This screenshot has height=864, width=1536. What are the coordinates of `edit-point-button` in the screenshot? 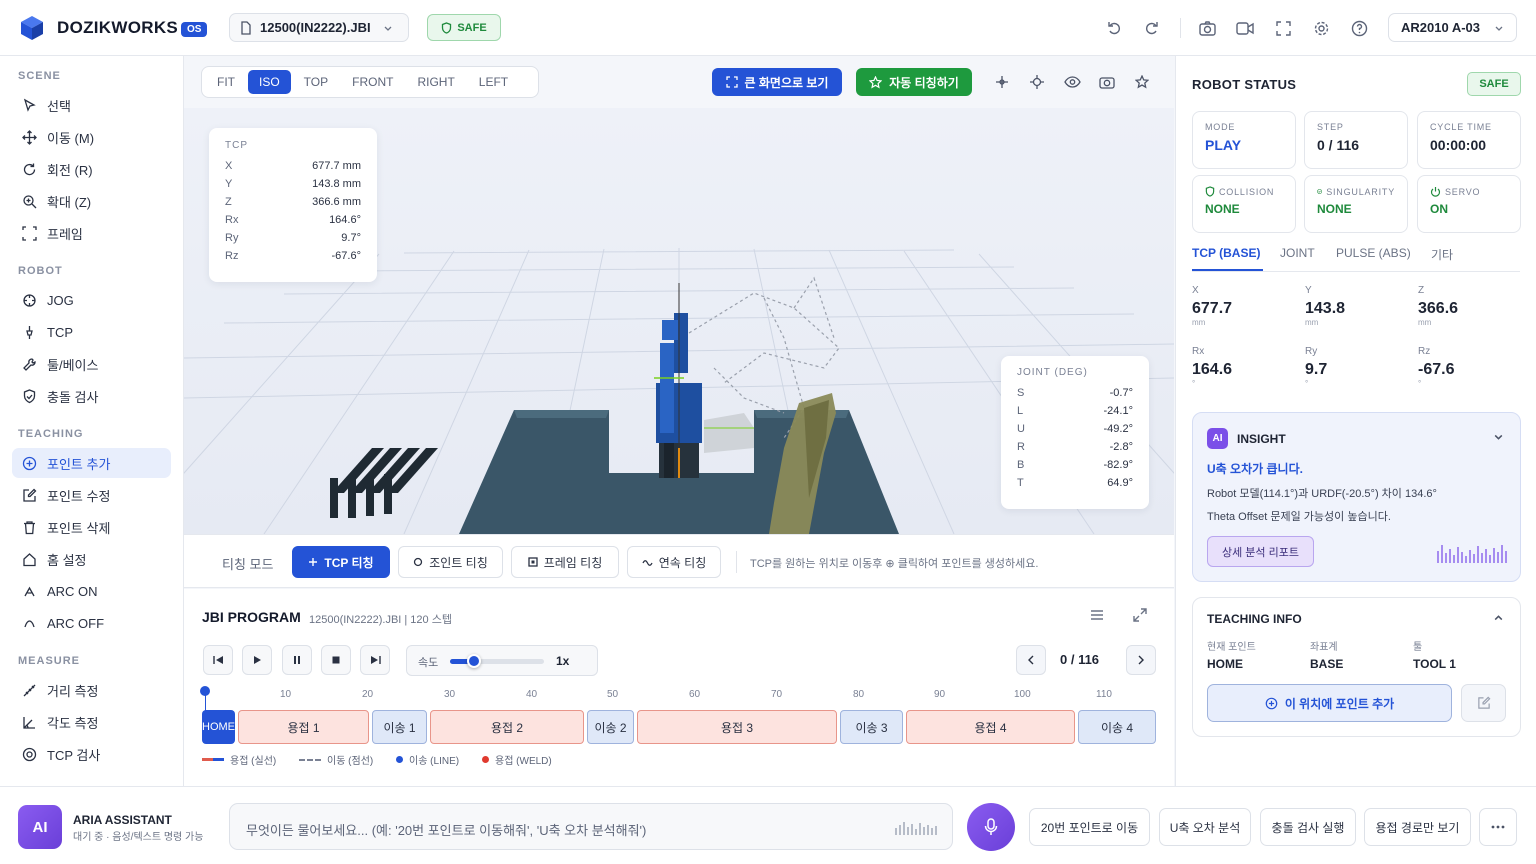 It's located at (1483, 703).